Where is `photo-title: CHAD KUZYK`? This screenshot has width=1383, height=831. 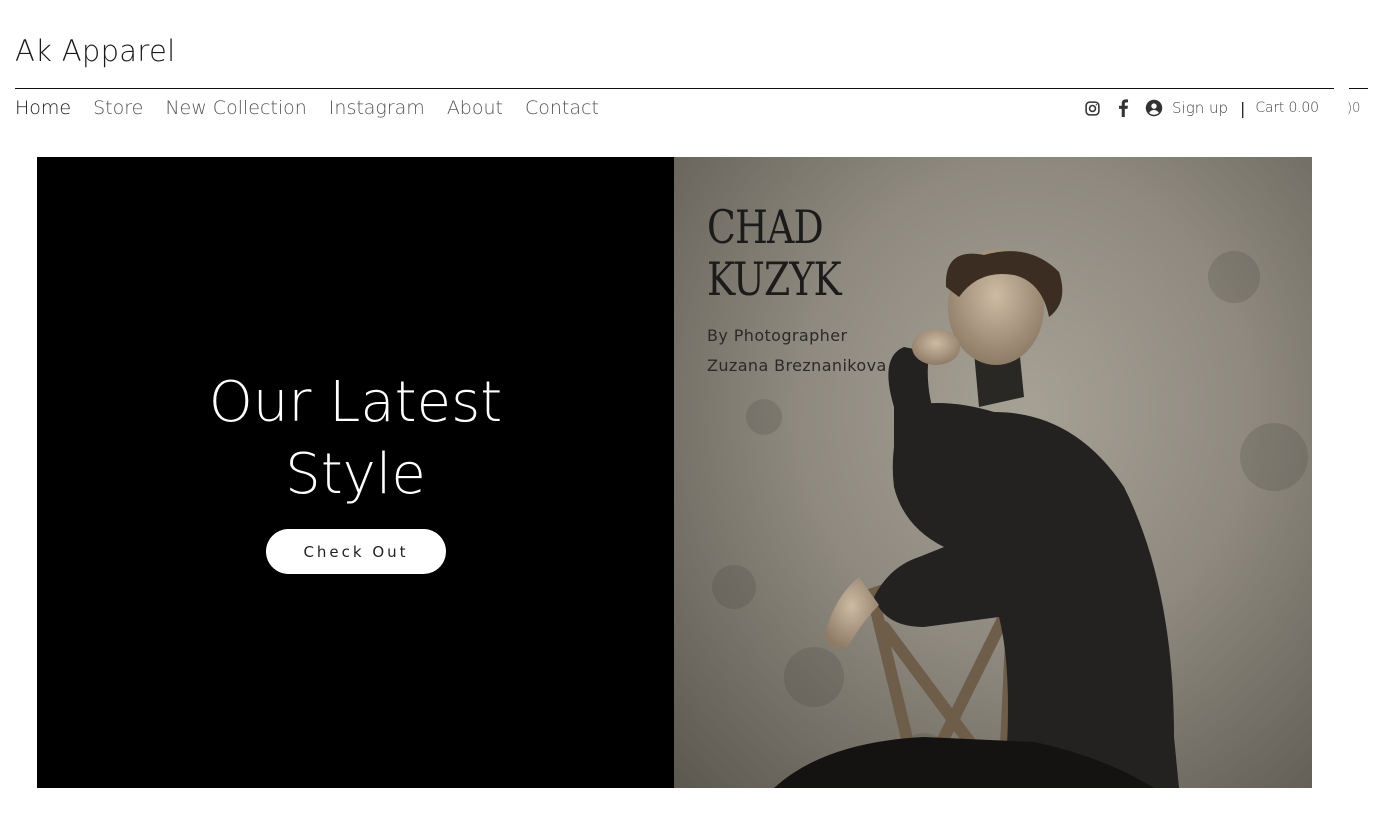 photo-title: CHAD KUZYK is located at coordinates (774, 253).